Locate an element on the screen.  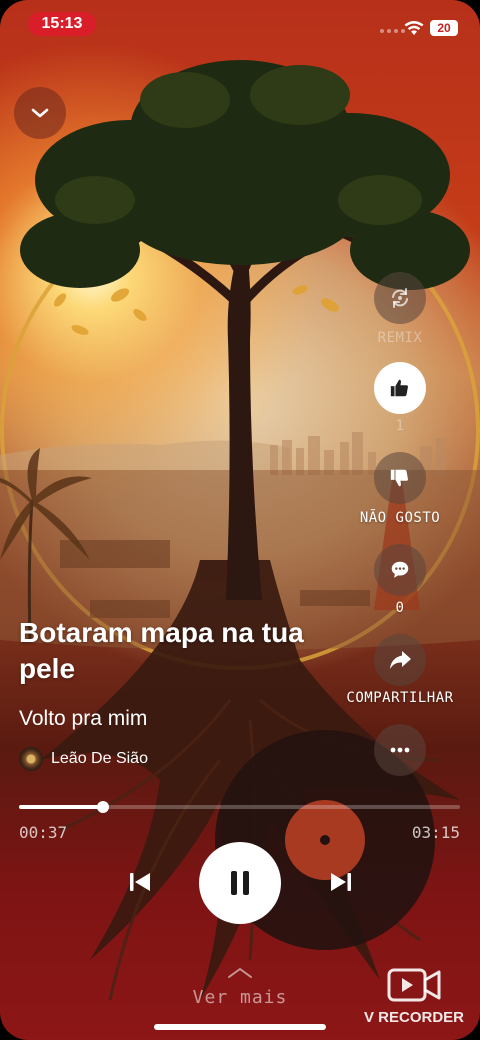
previous-button is located at coordinates (140, 882).